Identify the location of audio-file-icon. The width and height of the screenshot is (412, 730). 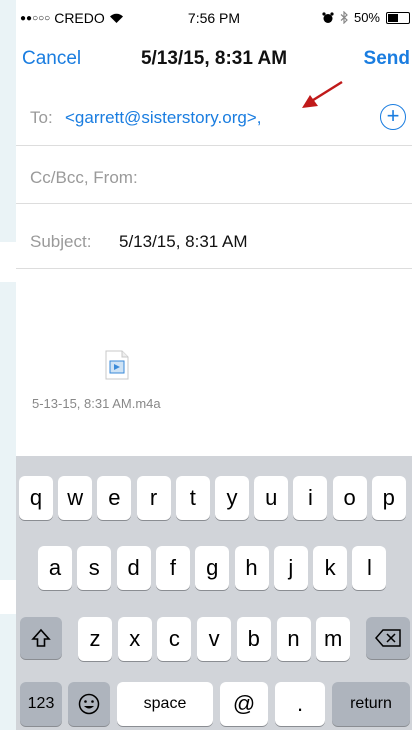
(117, 365).